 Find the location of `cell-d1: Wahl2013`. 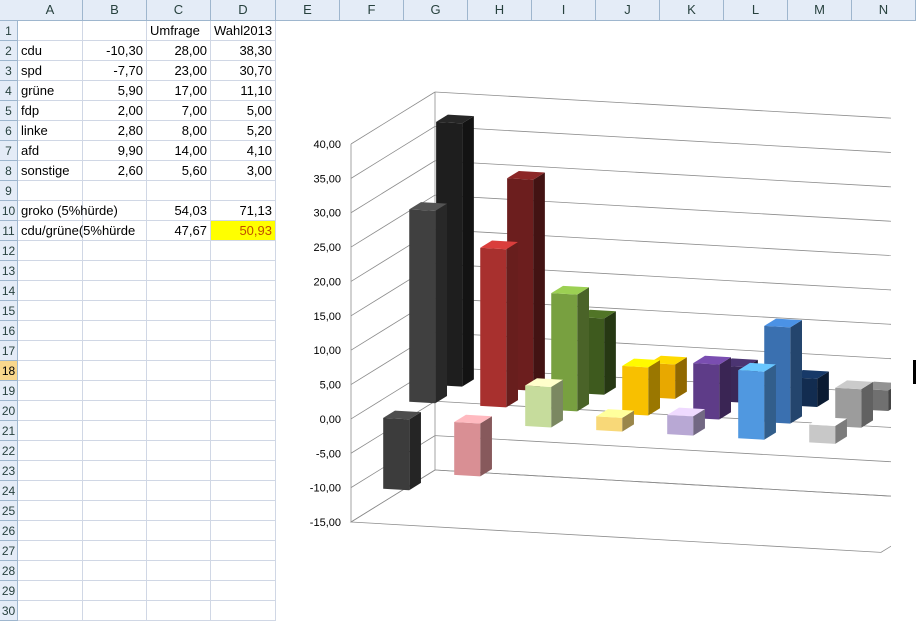

cell-d1: Wahl2013 is located at coordinates (243, 31).